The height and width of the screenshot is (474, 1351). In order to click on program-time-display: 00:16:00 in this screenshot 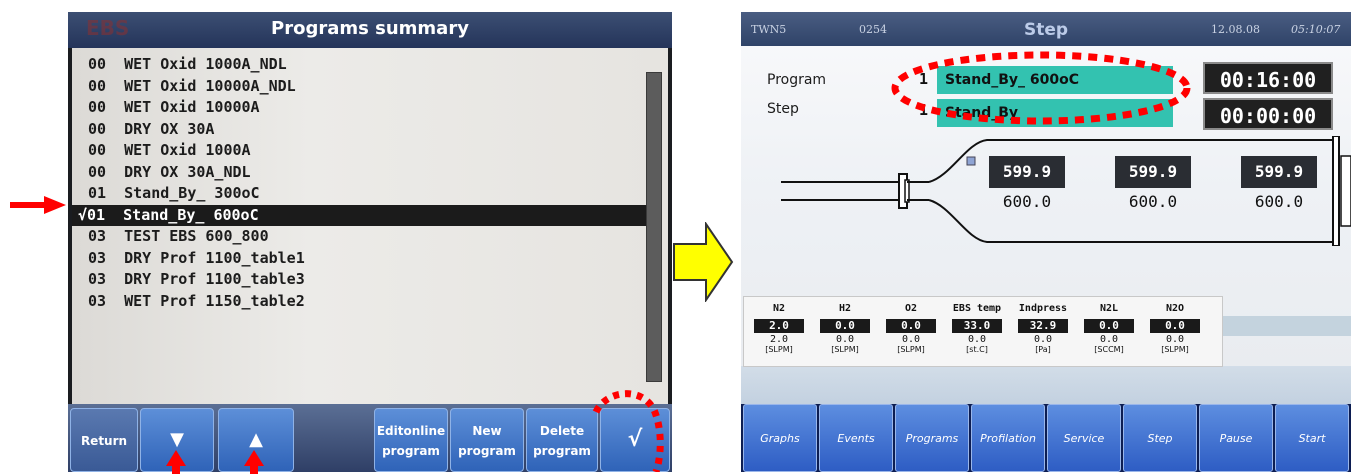, I will do `click(1268, 78)`.